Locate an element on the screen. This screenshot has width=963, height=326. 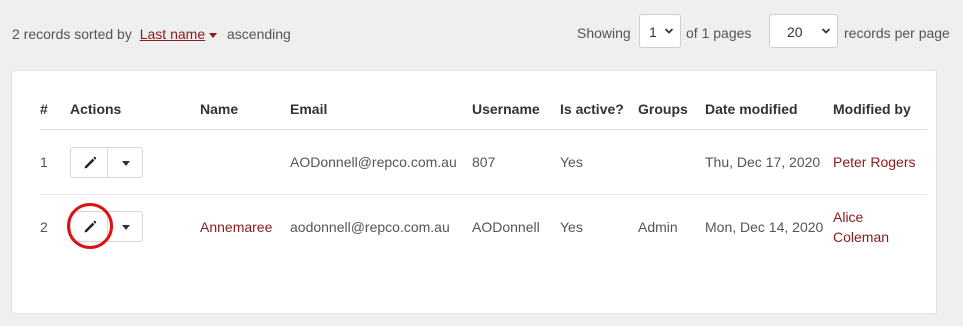
groups-cell: Admin is located at coordinates (658, 226).